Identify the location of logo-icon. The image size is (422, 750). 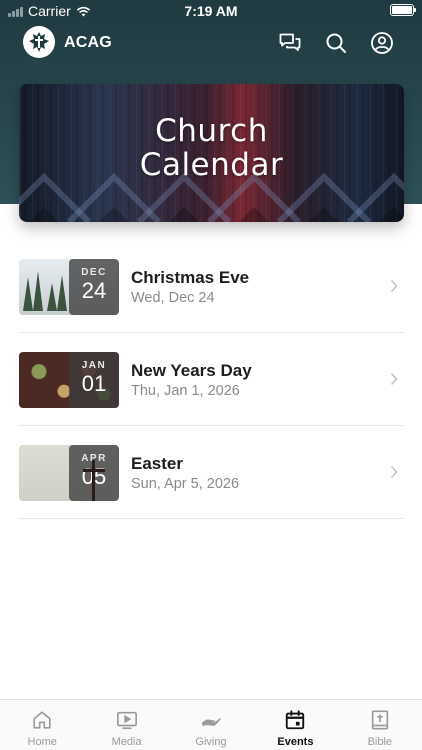
(39, 42).